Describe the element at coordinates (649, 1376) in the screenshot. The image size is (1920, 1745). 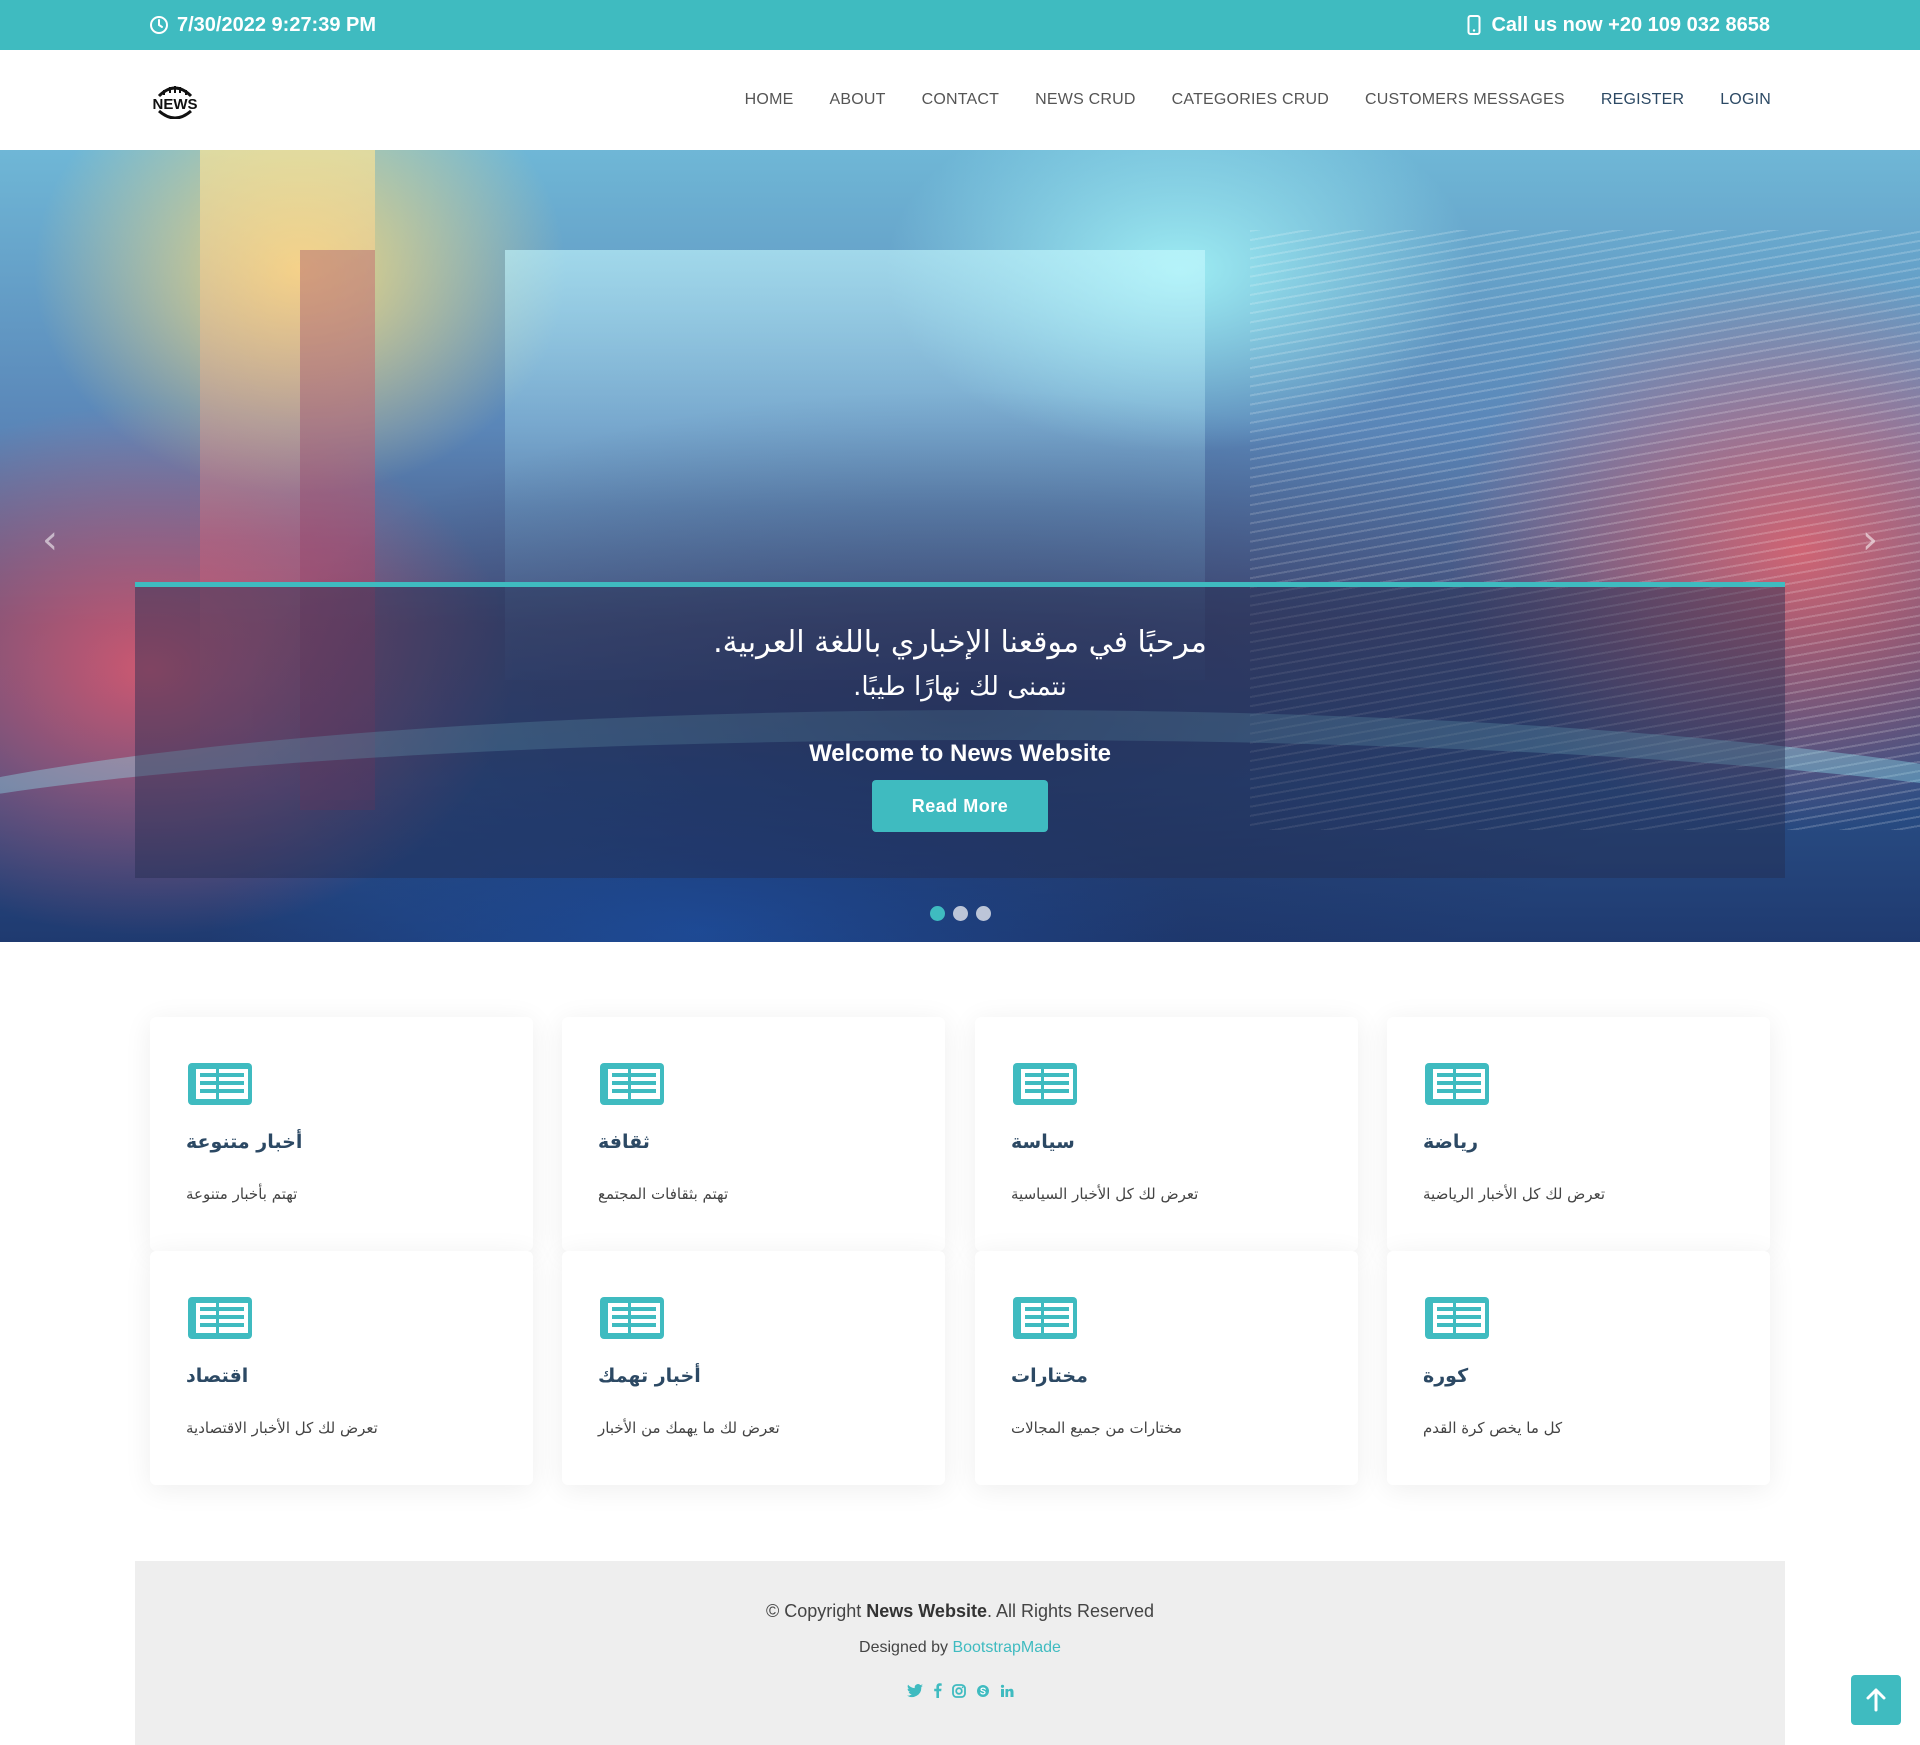
I see `card-title: أخبار تهمك` at that location.